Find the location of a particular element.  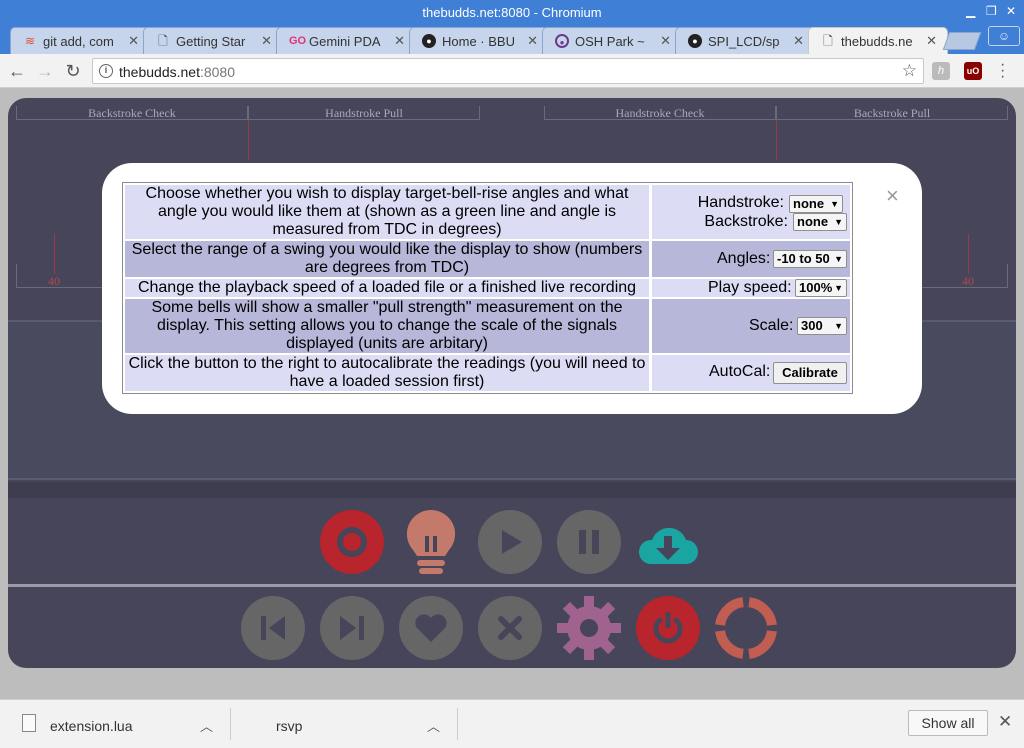

lifebuoy-icon is located at coordinates (746, 628).